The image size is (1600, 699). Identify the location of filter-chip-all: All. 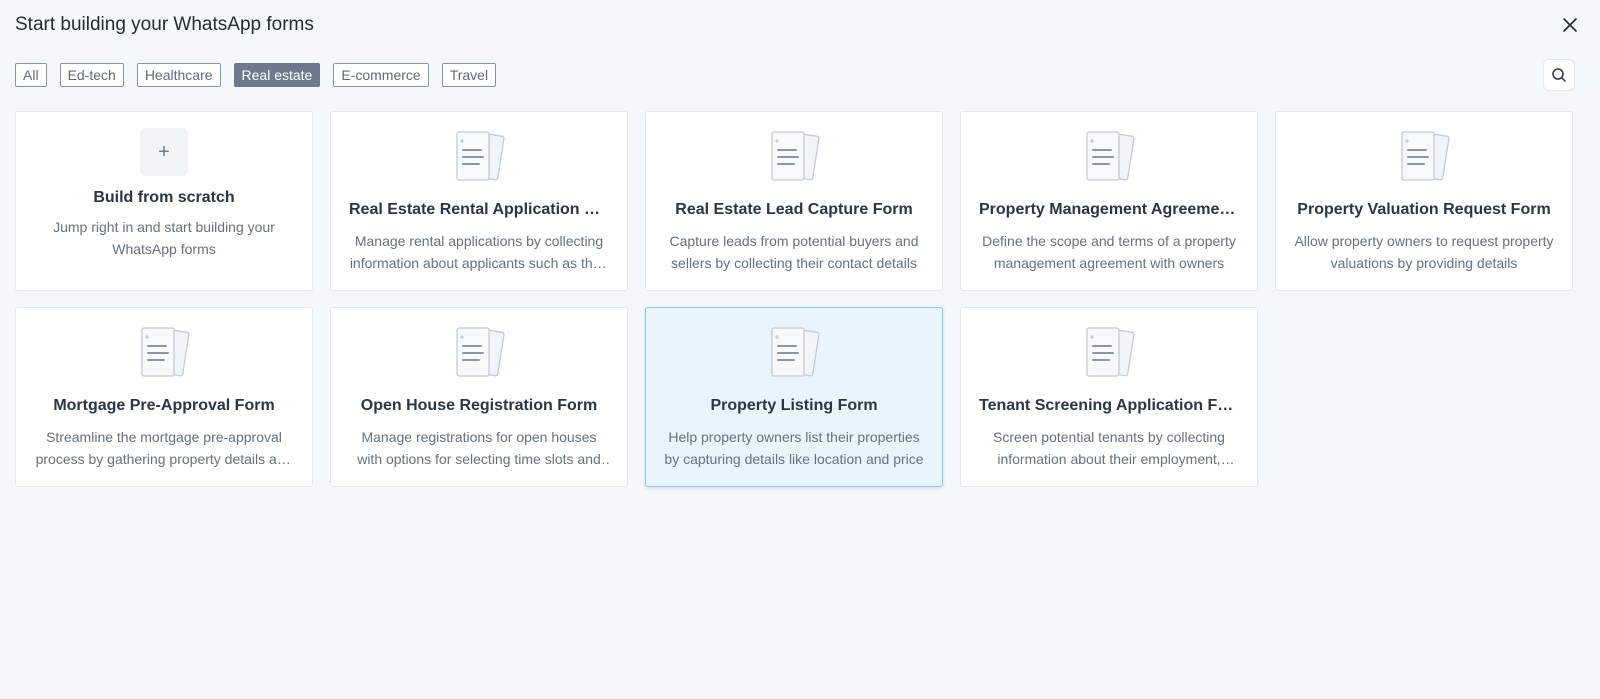
(31, 75).